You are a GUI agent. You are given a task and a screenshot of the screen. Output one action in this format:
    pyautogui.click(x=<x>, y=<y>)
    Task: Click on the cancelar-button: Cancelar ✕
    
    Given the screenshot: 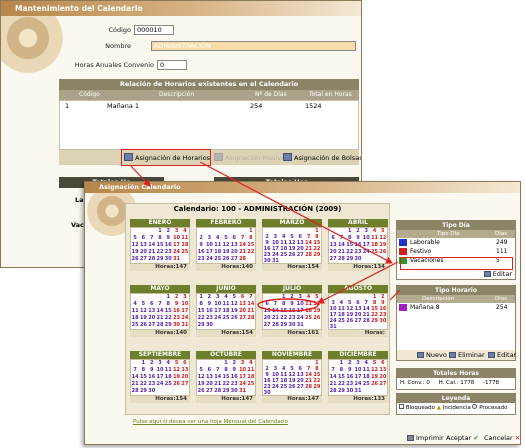 What is the action you would take?
    pyautogui.click(x=502, y=438)
    